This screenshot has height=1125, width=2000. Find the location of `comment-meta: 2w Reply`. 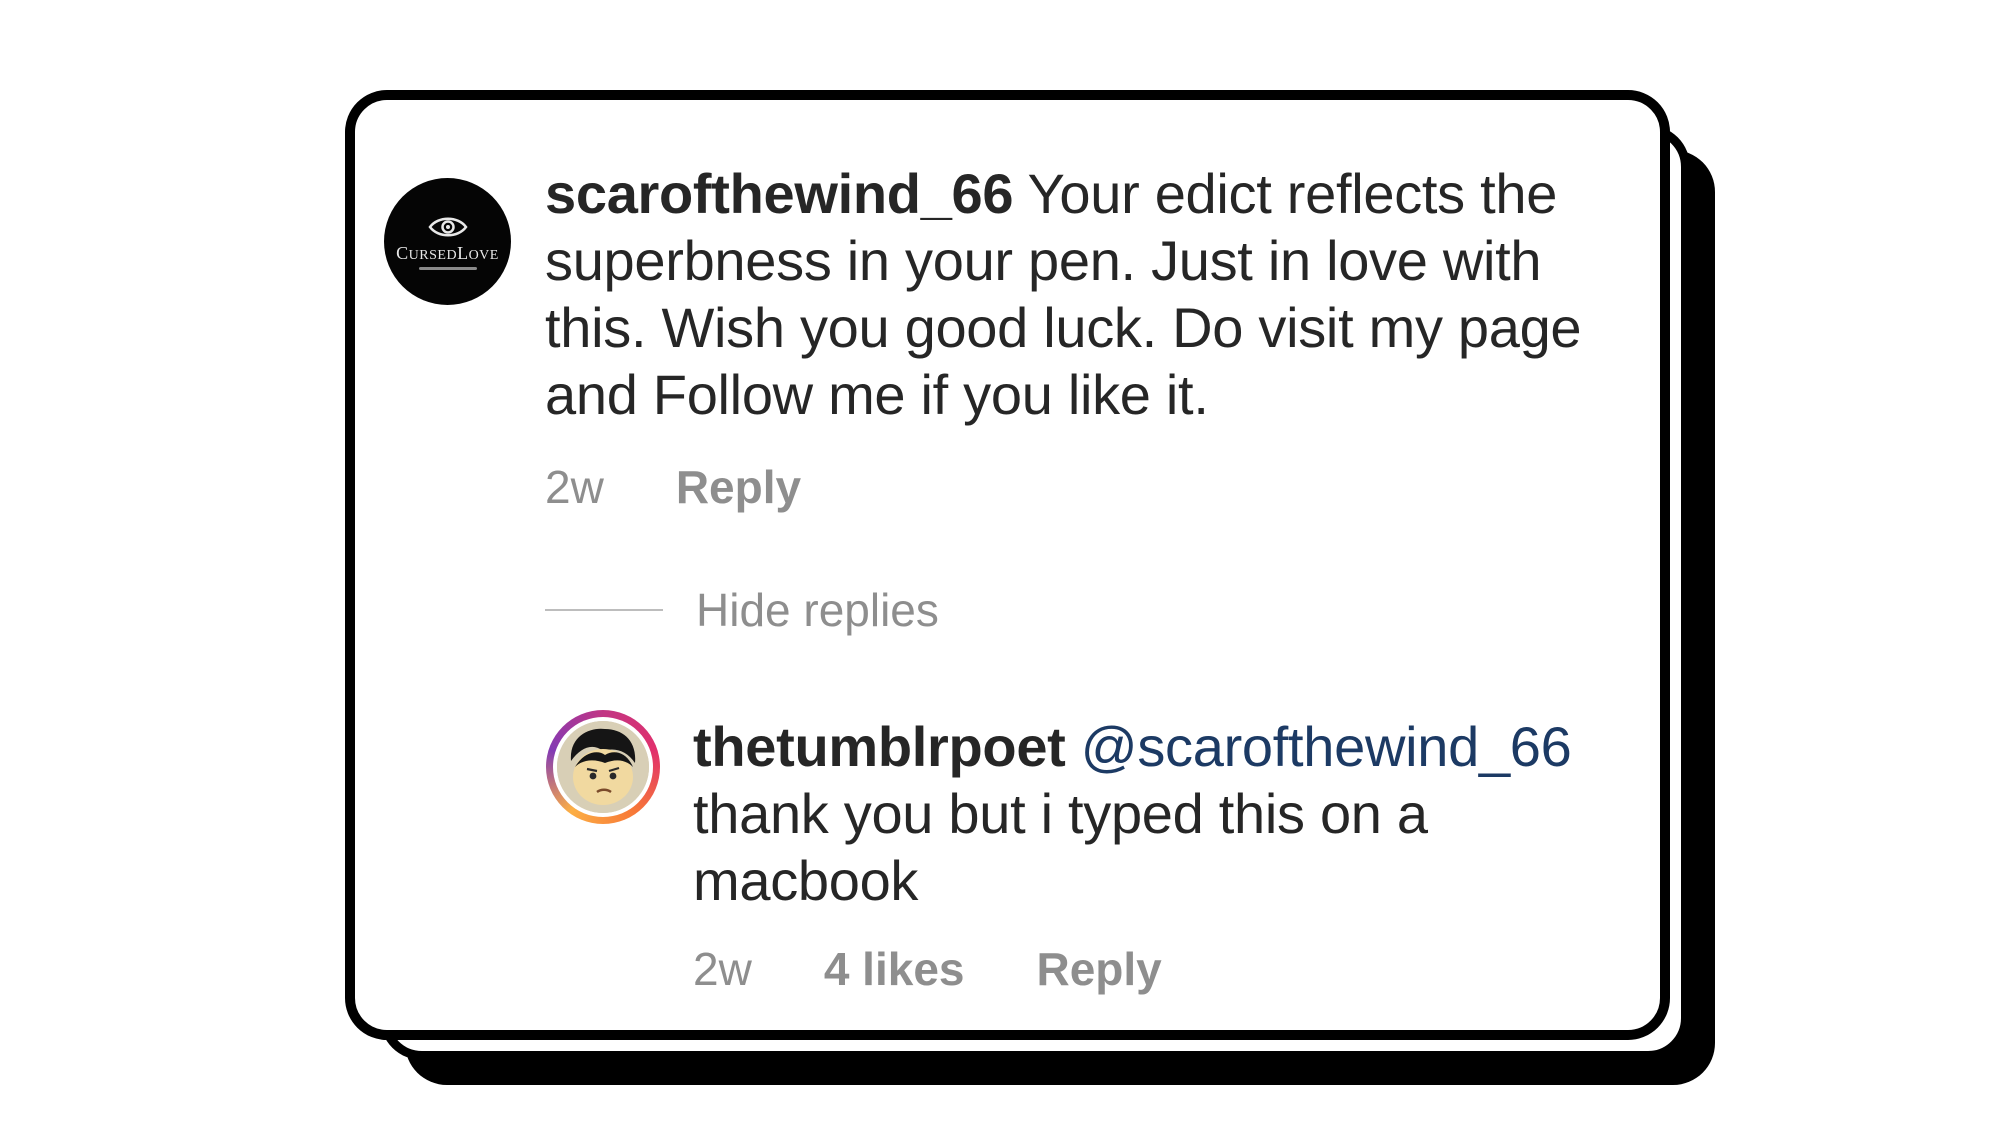

comment-meta: 2w Reply is located at coordinates (673, 487).